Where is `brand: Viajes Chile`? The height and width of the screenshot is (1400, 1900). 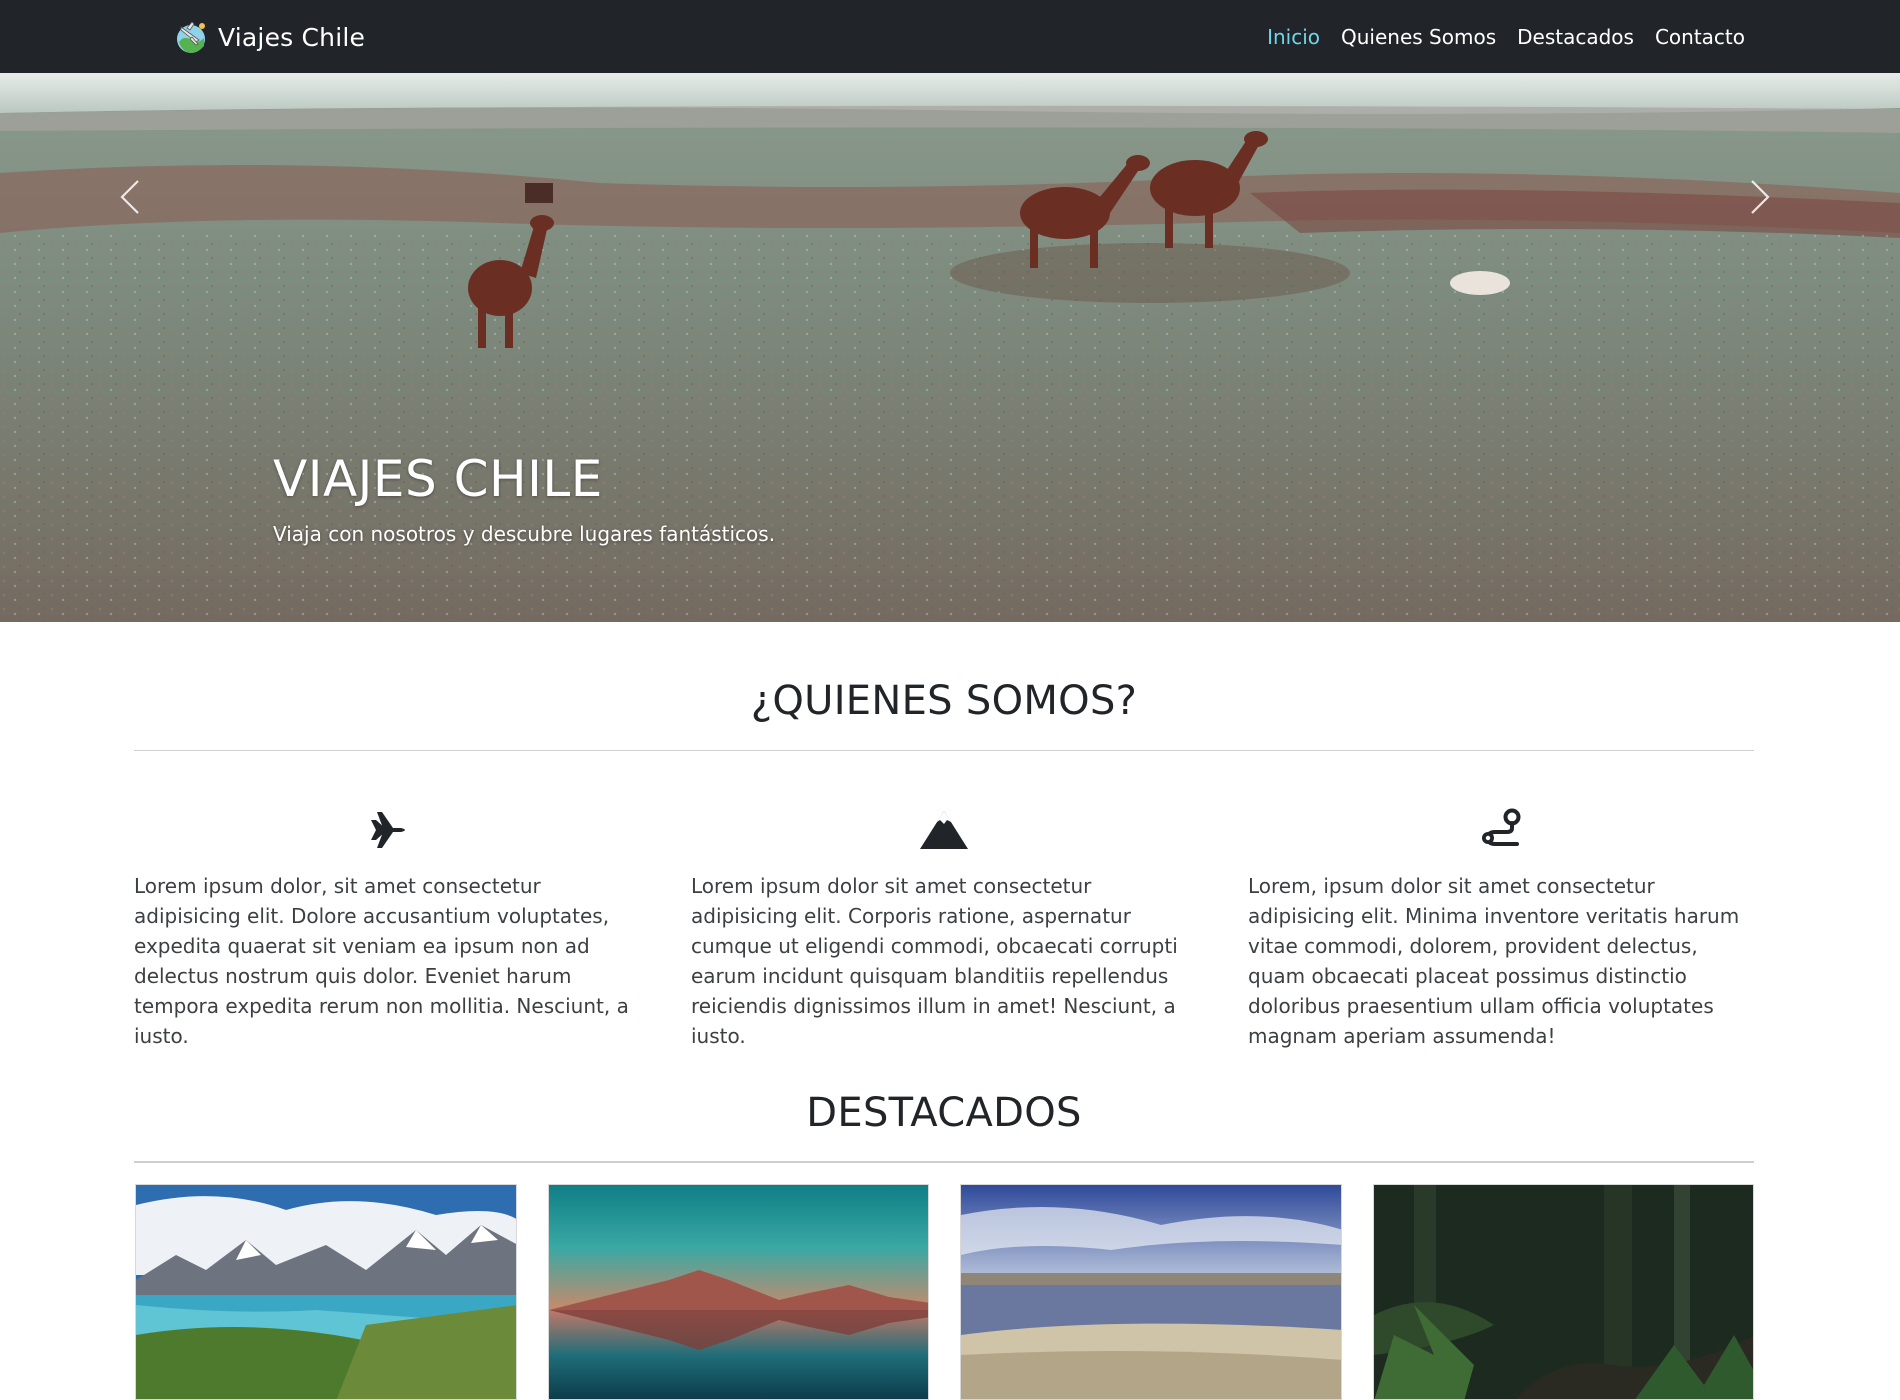 brand: Viajes Chile is located at coordinates (268, 37).